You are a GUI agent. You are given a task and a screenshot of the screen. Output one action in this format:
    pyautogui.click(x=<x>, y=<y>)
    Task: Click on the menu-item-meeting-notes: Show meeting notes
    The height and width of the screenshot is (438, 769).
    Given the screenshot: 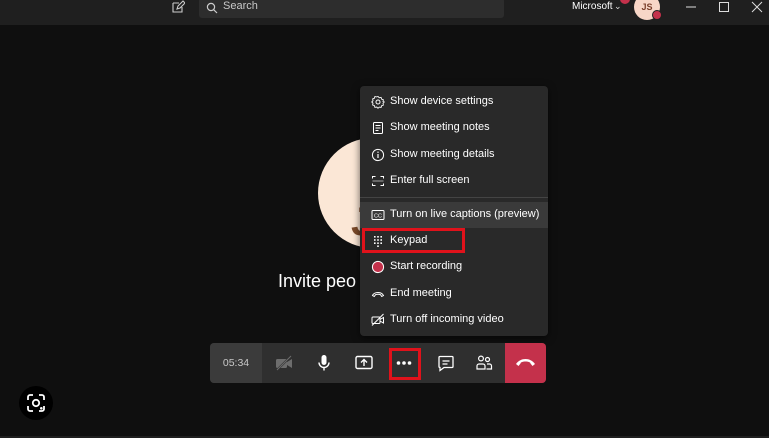 What is the action you would take?
    pyautogui.click(x=454, y=128)
    